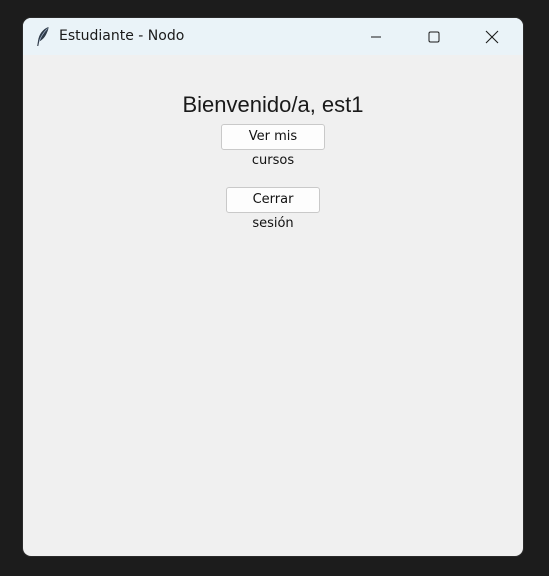  What do you see at coordinates (273, 104) in the screenshot?
I see `welcome-heading: Bienvenido/a, est1` at bounding box center [273, 104].